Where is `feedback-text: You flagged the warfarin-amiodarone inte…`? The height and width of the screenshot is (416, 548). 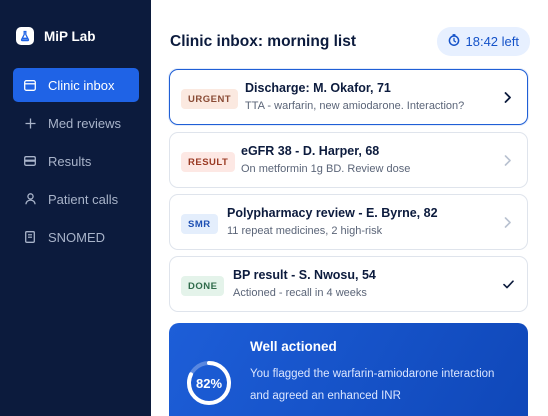
feedback-text: You flagged the warfarin-amiodarone inte… is located at coordinates (372, 385).